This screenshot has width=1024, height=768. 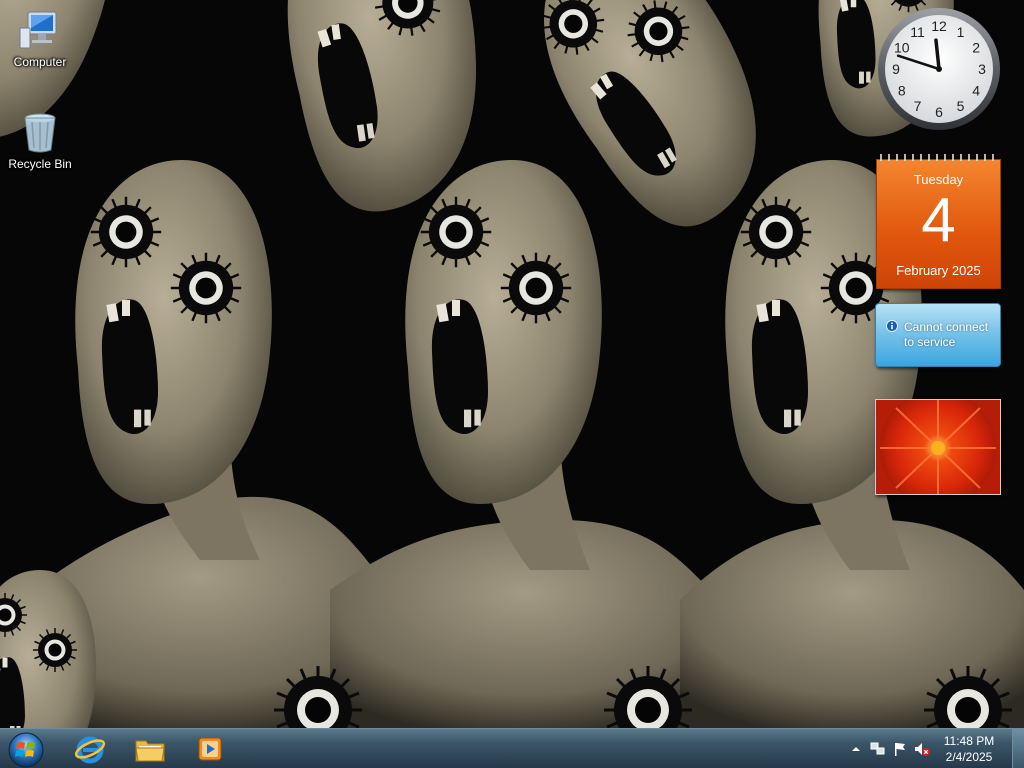 What do you see at coordinates (917, 32) in the screenshot?
I see `clock-numeral: 11` at bounding box center [917, 32].